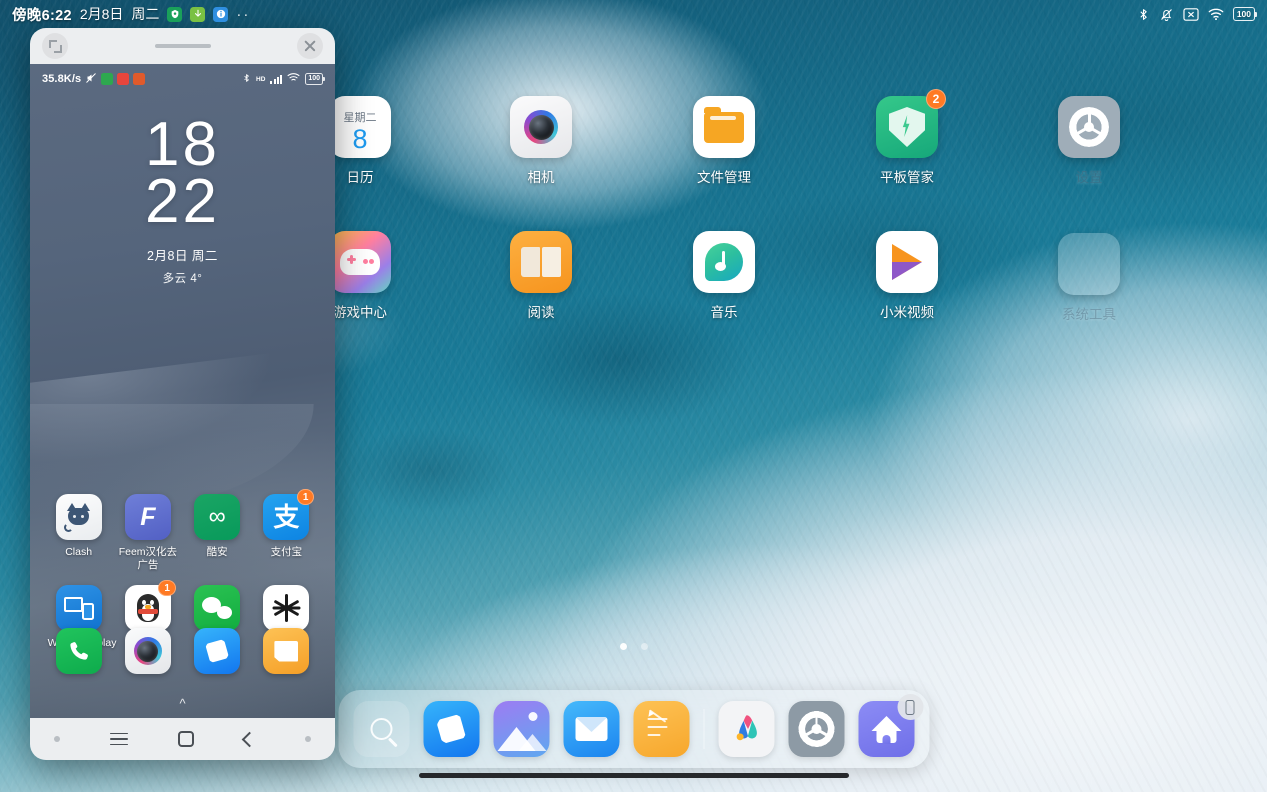  Describe the element at coordinates (182, 703) in the screenshot. I see `chevron-up-icon: ^` at that location.